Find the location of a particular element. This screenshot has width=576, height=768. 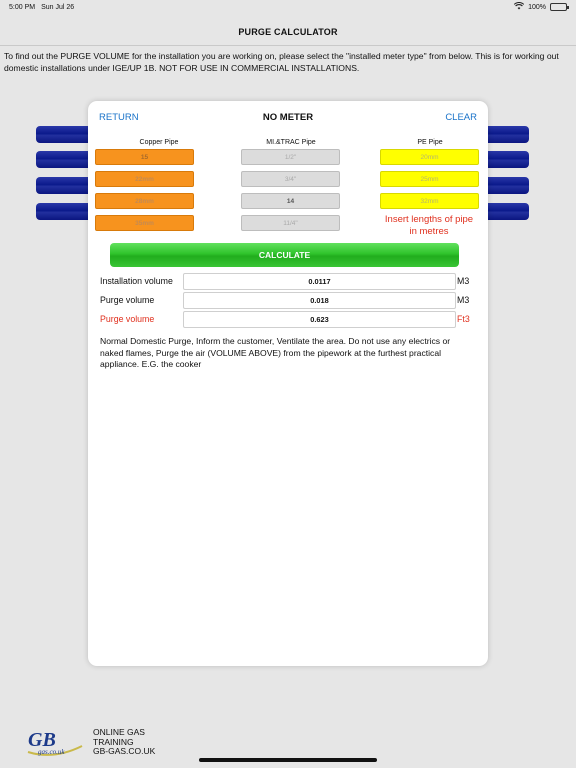

purge-volume-m3-unit: M3 is located at coordinates (463, 300).